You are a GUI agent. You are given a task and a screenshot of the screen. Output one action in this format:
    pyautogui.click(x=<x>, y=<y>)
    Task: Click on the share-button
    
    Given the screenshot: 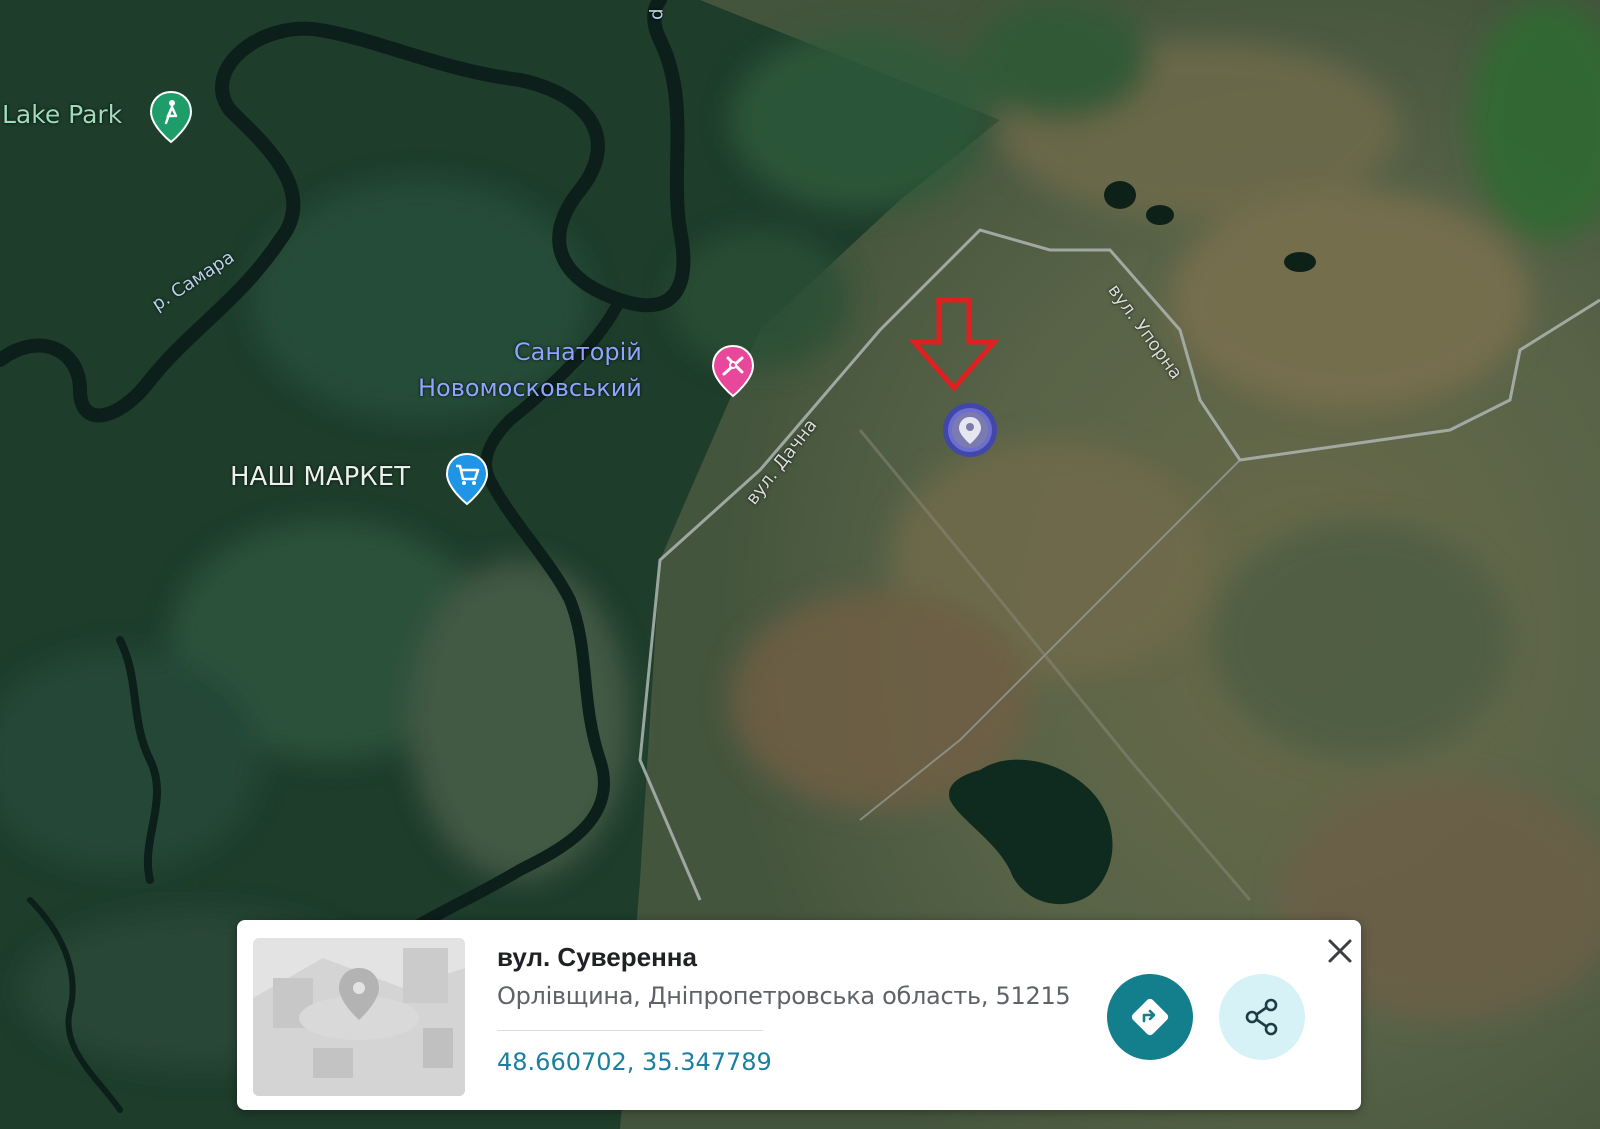 What is the action you would take?
    pyautogui.click(x=1262, y=1017)
    